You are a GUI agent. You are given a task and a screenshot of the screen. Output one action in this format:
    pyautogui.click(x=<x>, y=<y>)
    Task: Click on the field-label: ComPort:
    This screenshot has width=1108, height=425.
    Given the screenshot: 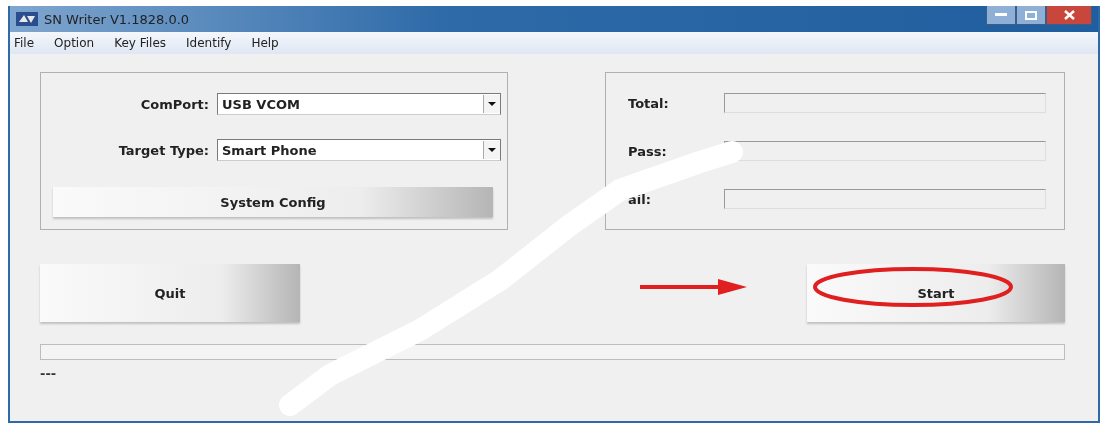 What is the action you would take?
    pyautogui.click(x=174, y=104)
    